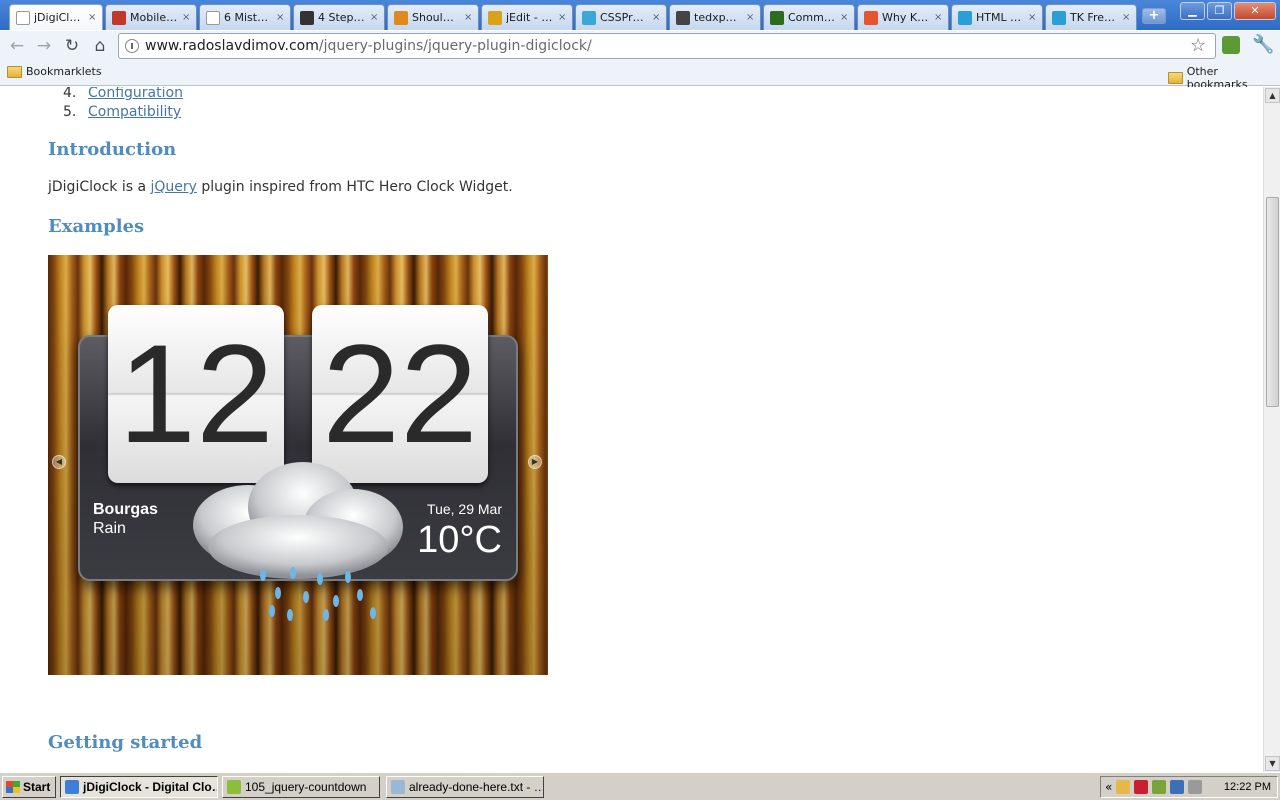  Describe the element at coordinates (1195, 787) in the screenshot. I see `volume-icon` at that location.